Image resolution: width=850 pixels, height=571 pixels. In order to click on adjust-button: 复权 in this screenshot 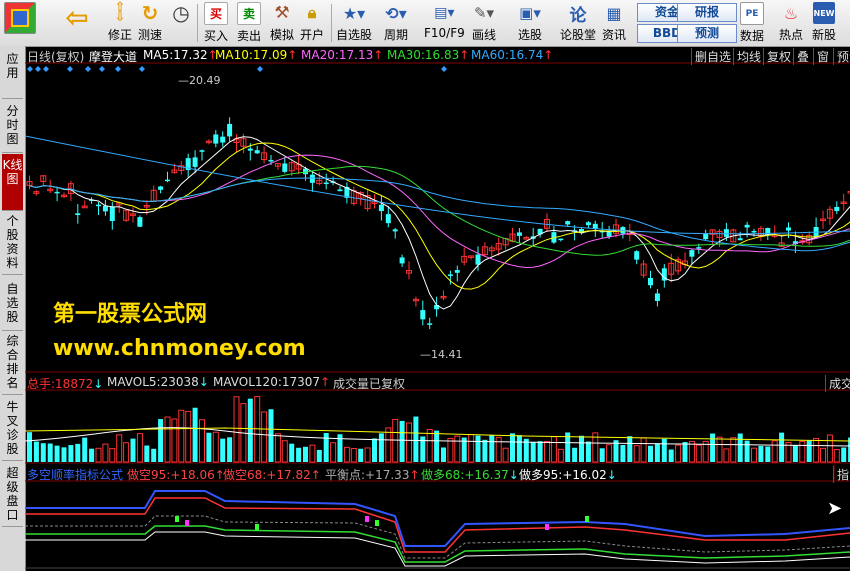, I will do `click(778, 56)`.